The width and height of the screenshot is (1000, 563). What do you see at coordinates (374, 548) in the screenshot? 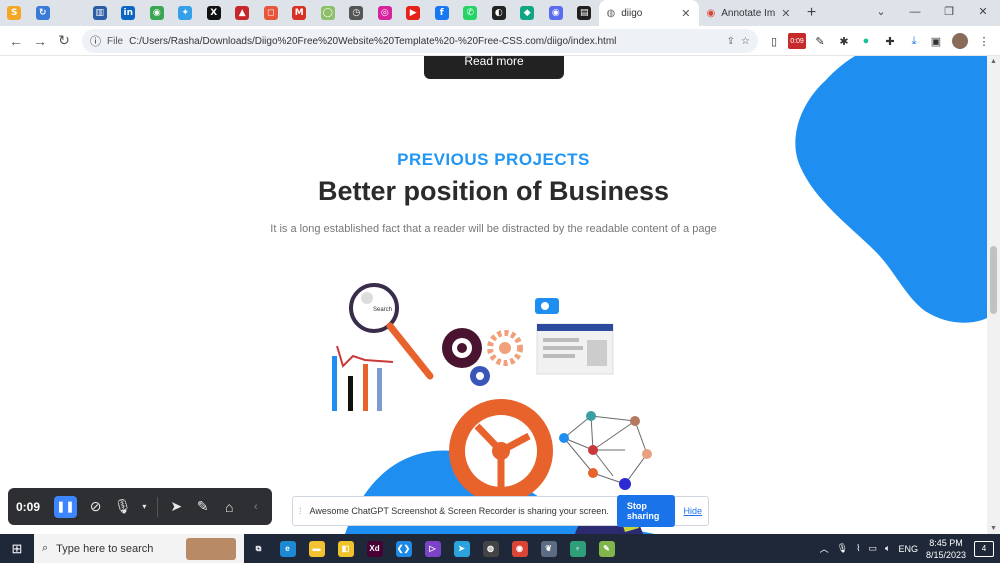
I see `taskbar-app-adobe-xd: Xd` at bounding box center [374, 548].